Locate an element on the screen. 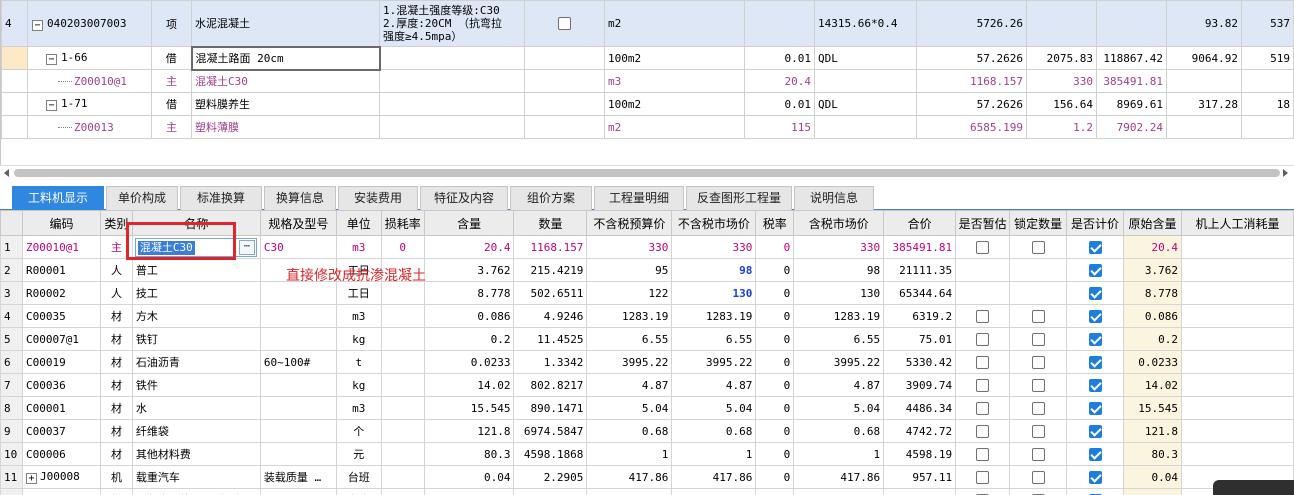 This screenshot has width=1294, height=495. cell-market: 98 is located at coordinates (714, 270).